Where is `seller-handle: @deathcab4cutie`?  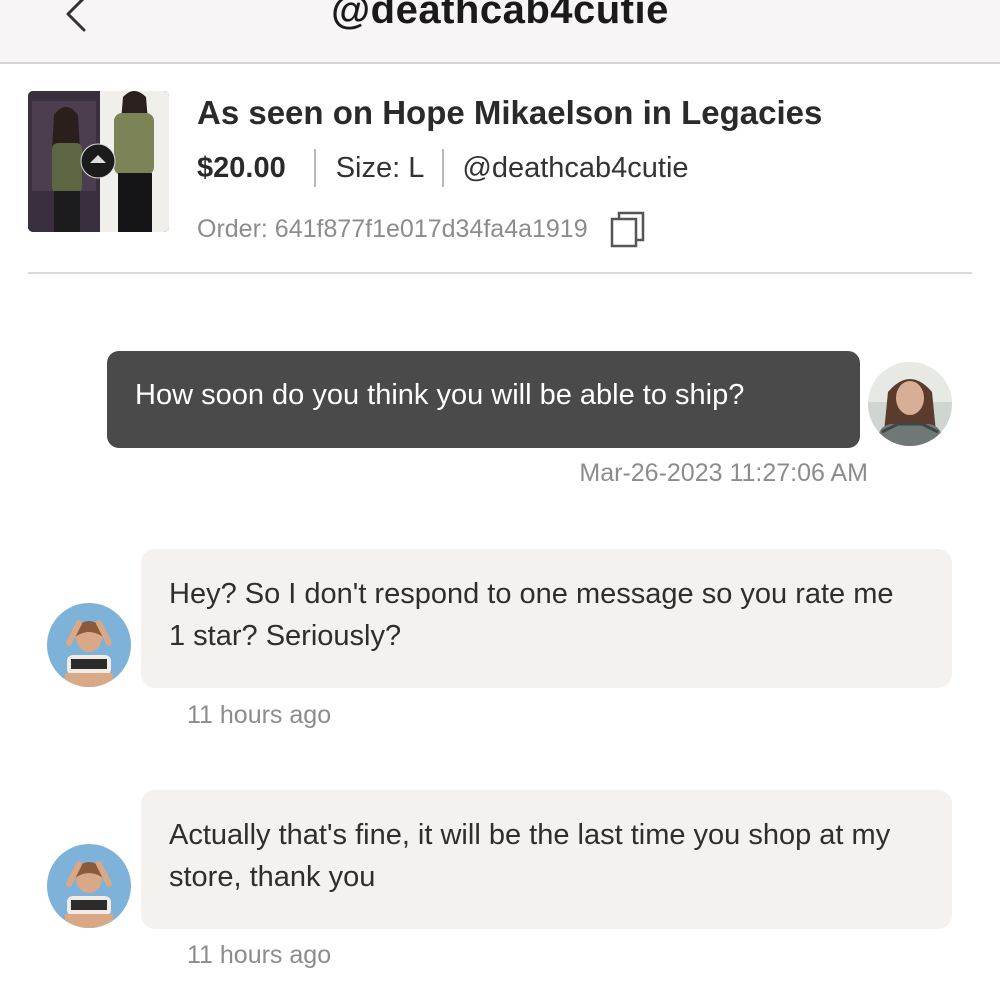
seller-handle: @deathcab4cutie is located at coordinates (575, 168).